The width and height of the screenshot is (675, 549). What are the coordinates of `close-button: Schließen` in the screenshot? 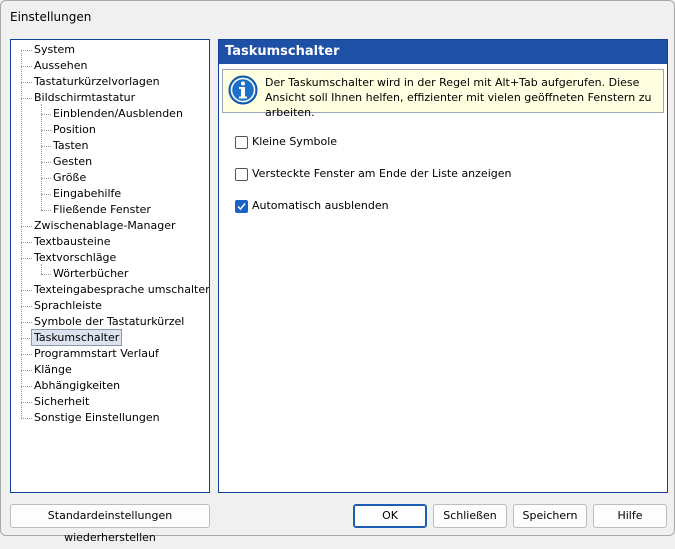 It's located at (470, 516).